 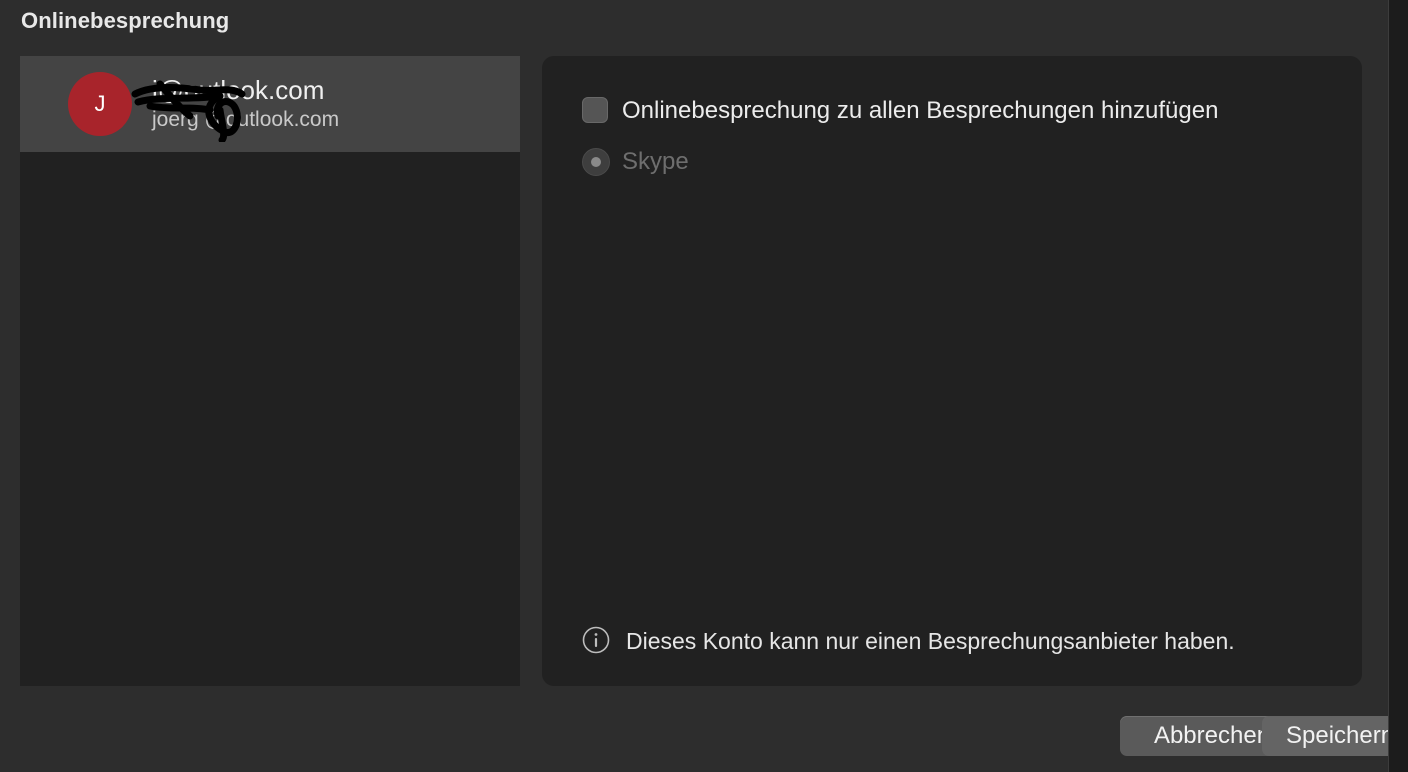 I want to click on dialog-title: Onlinebesprechung, so click(x=125, y=20).